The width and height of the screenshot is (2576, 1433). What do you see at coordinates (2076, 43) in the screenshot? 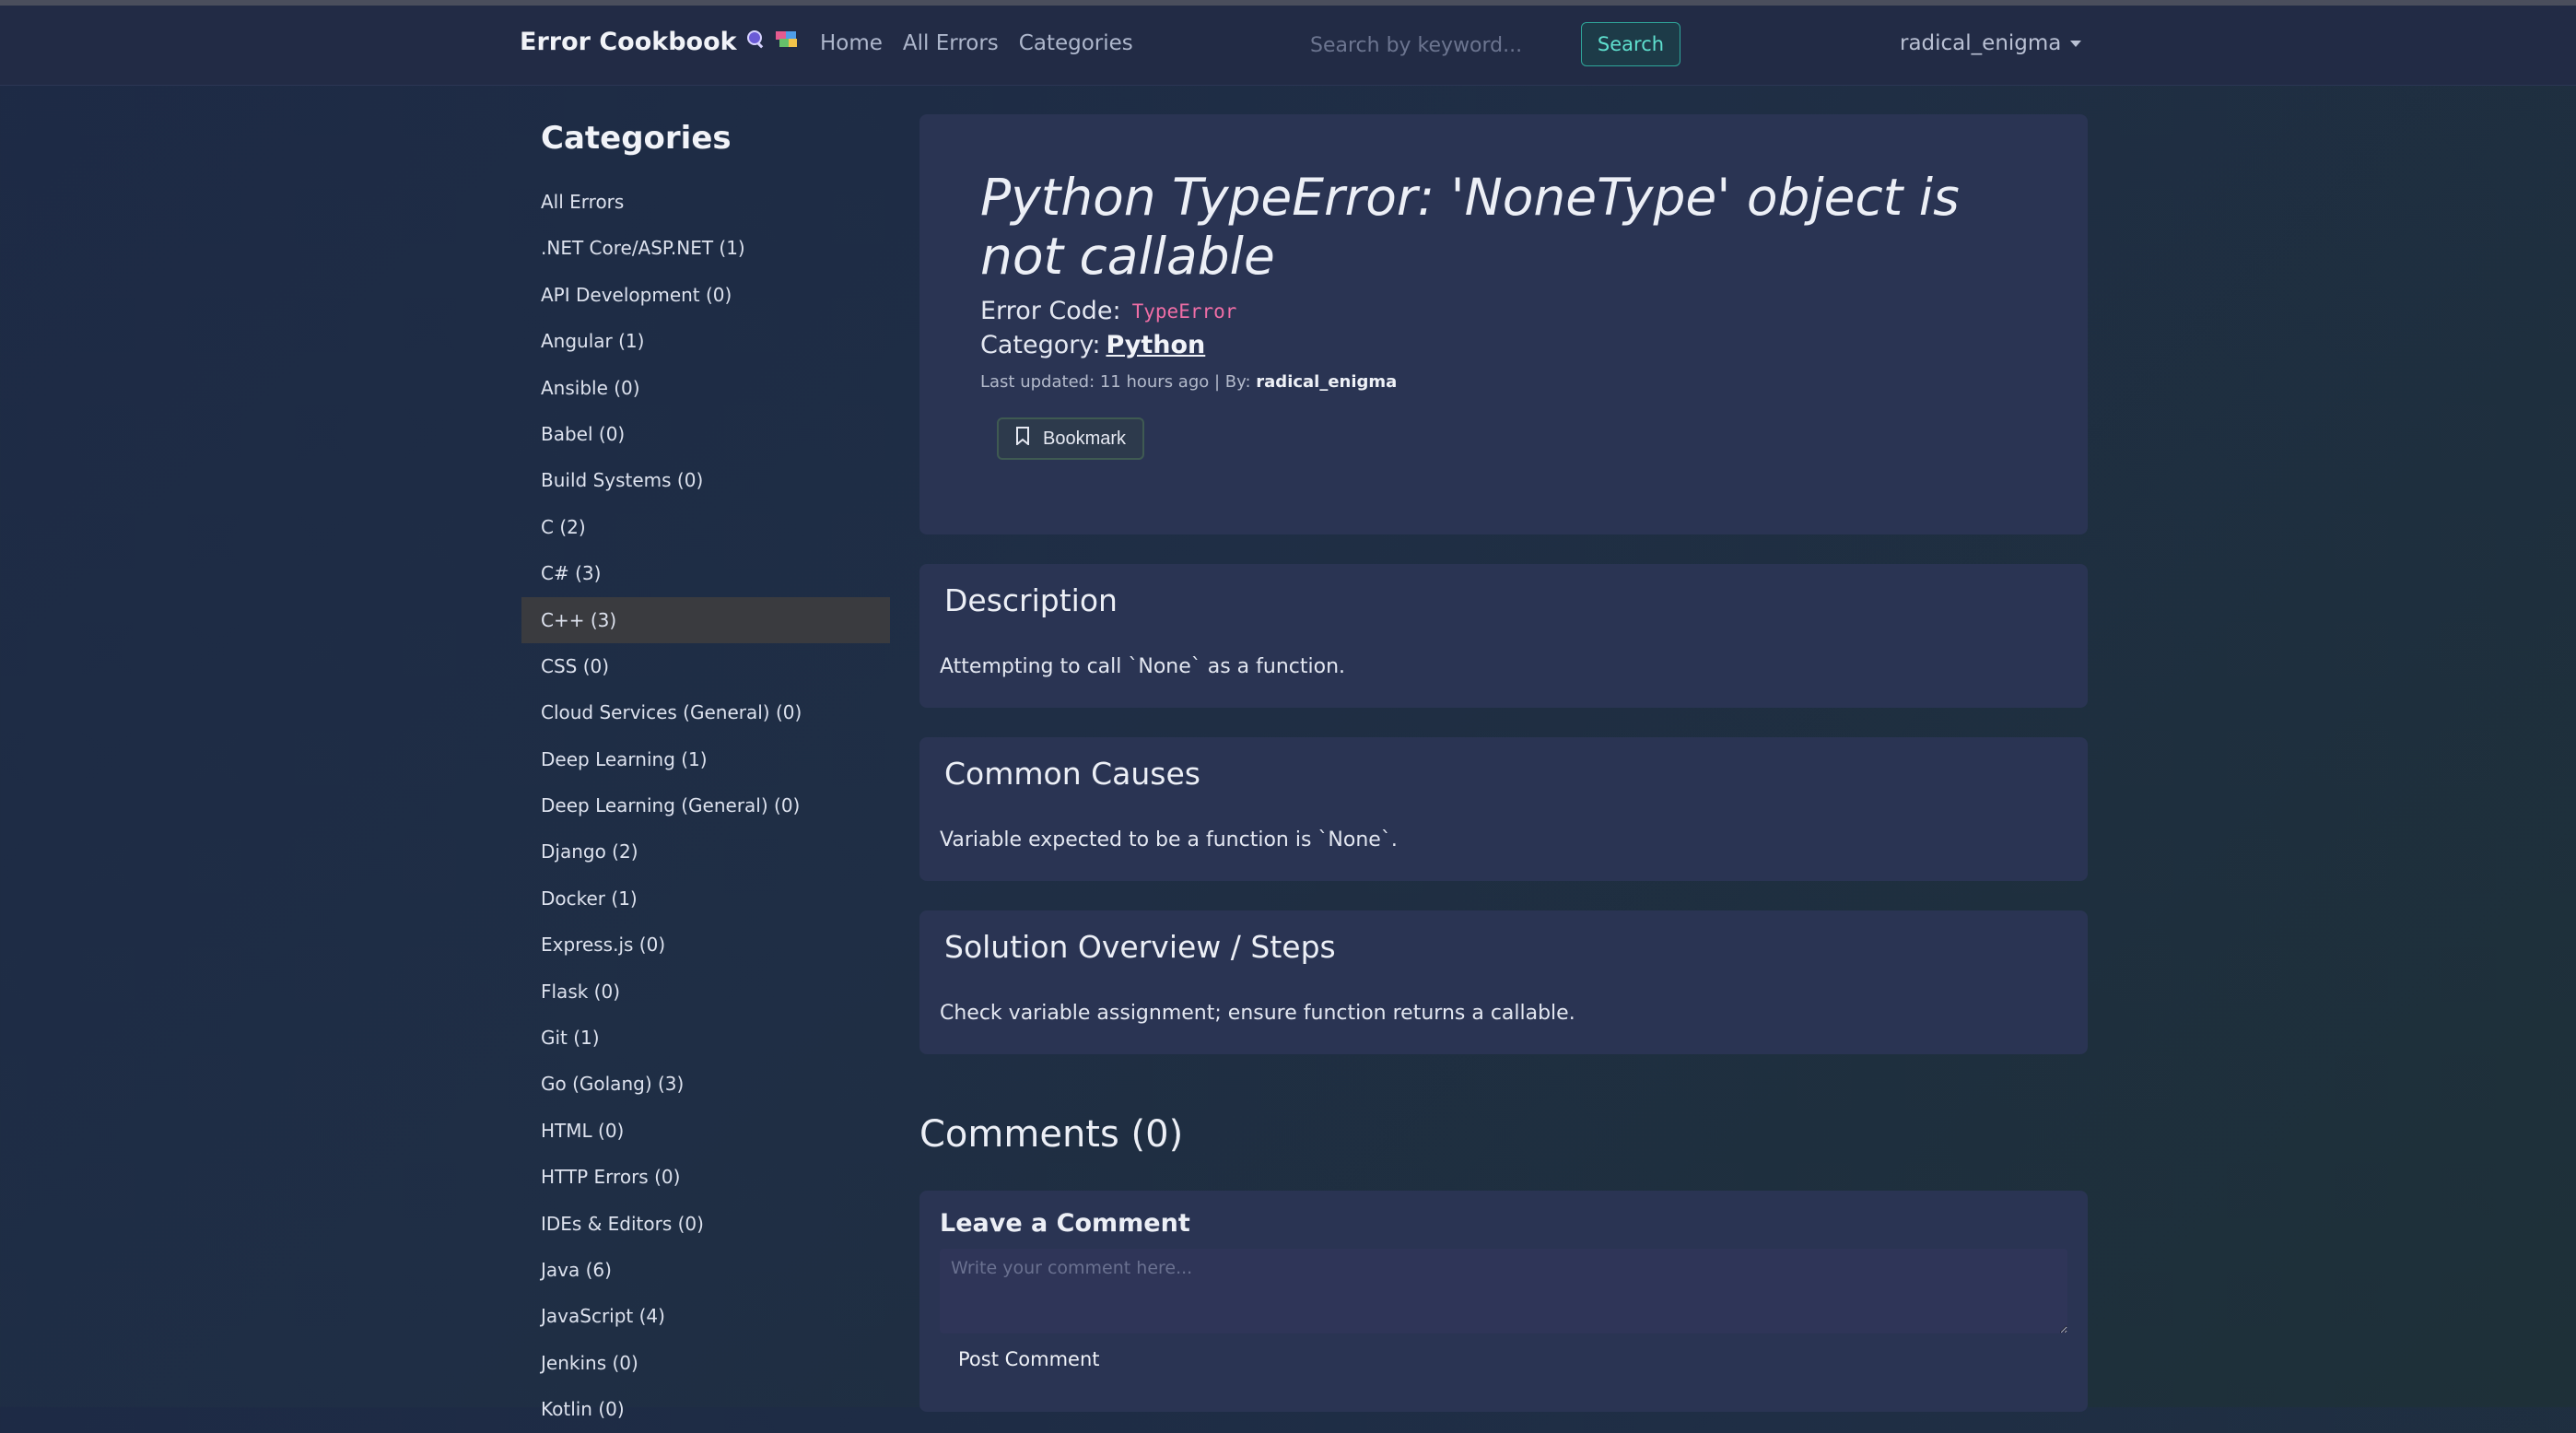
I see `chevron-down-icon` at bounding box center [2076, 43].